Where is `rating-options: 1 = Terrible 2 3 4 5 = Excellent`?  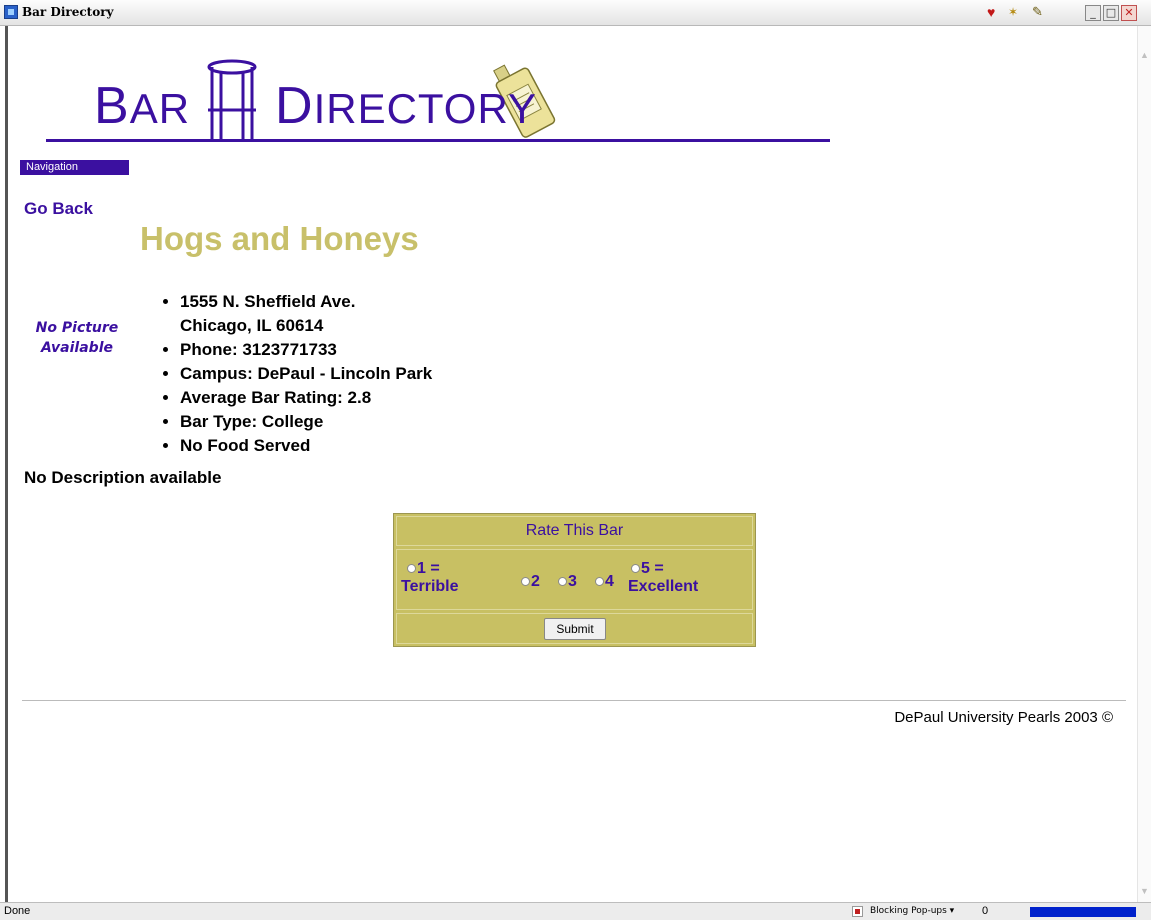
rating-options: 1 = Terrible 2 3 4 5 = Excellent is located at coordinates (574, 579).